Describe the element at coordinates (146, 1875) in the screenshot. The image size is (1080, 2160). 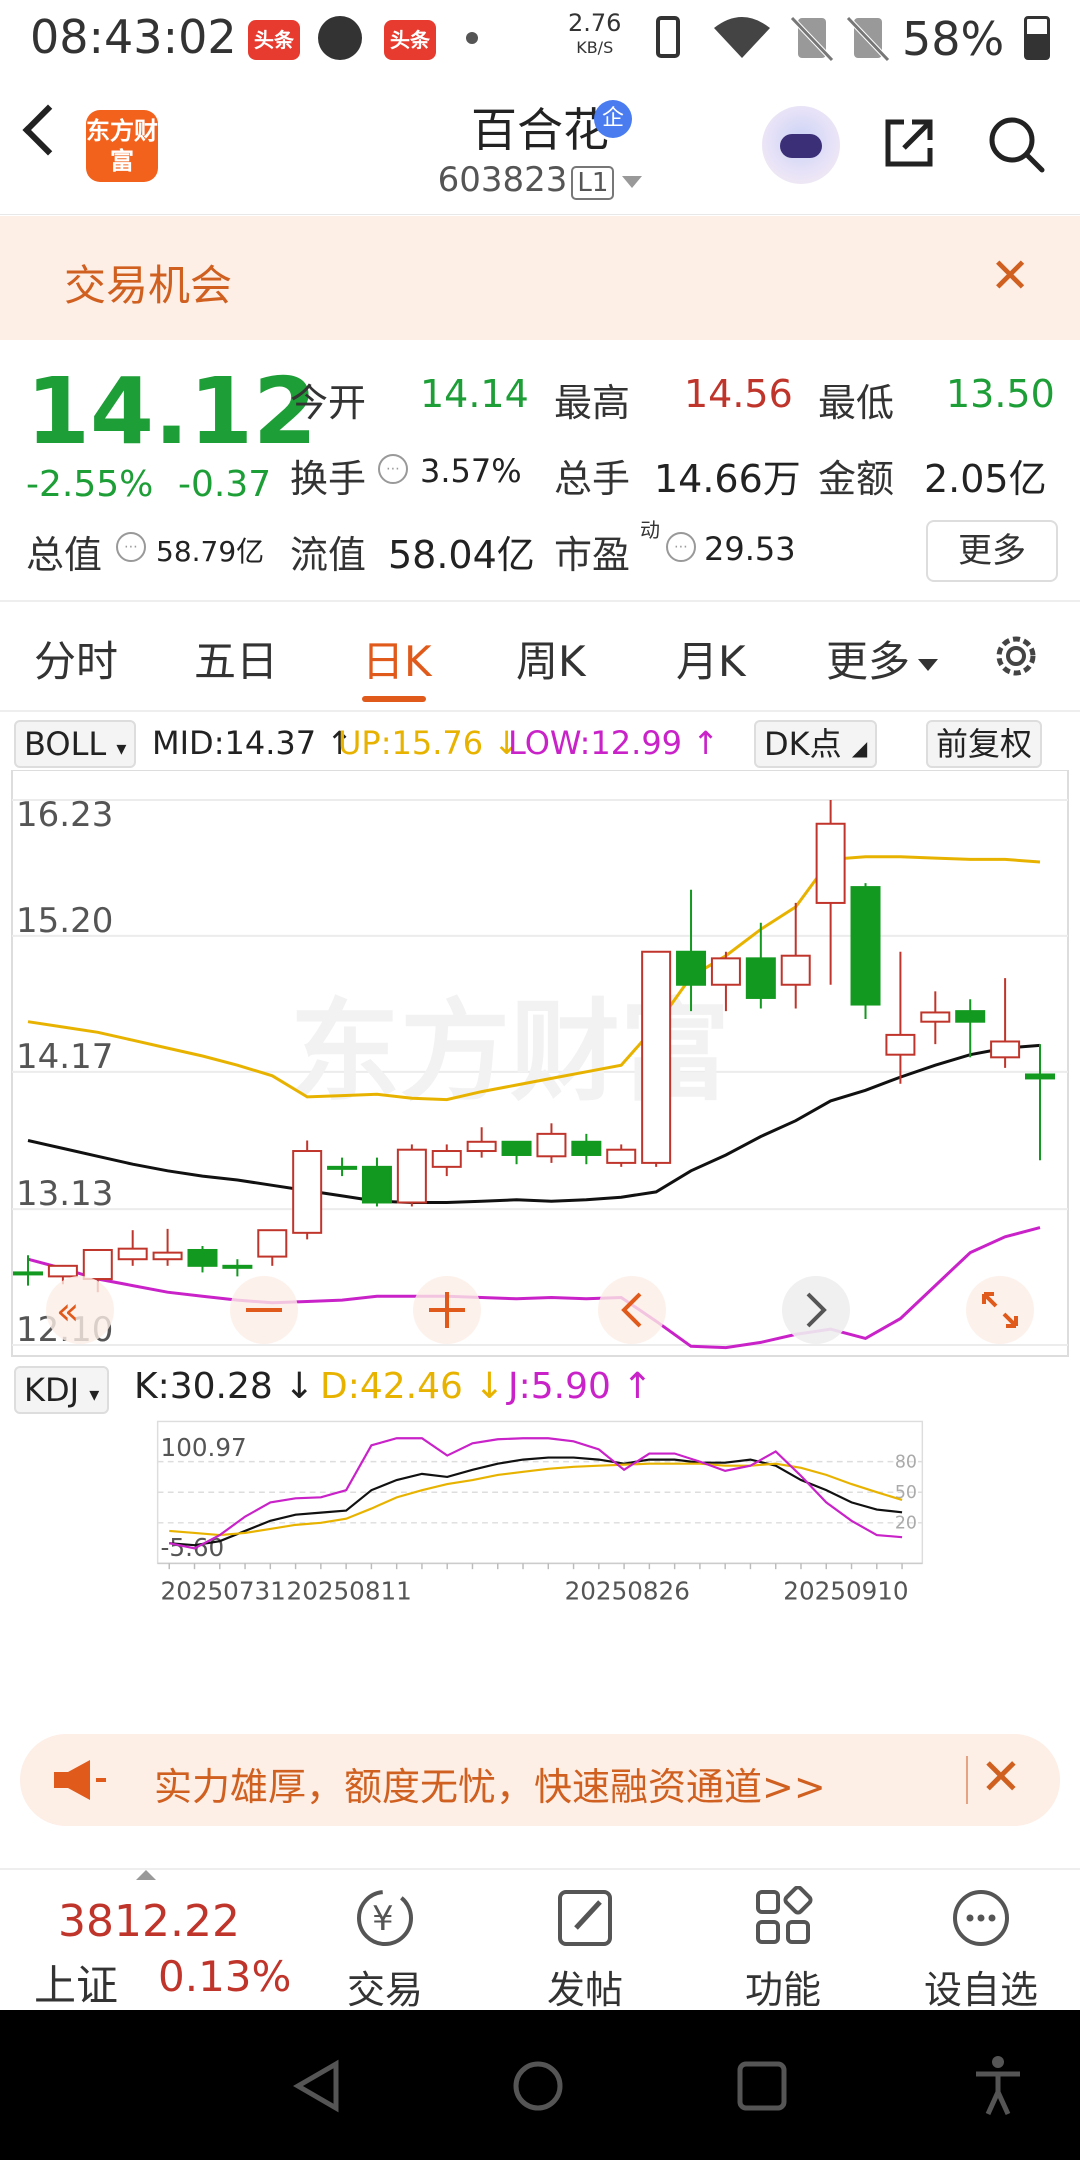
I see `chevron-up-icon` at that location.